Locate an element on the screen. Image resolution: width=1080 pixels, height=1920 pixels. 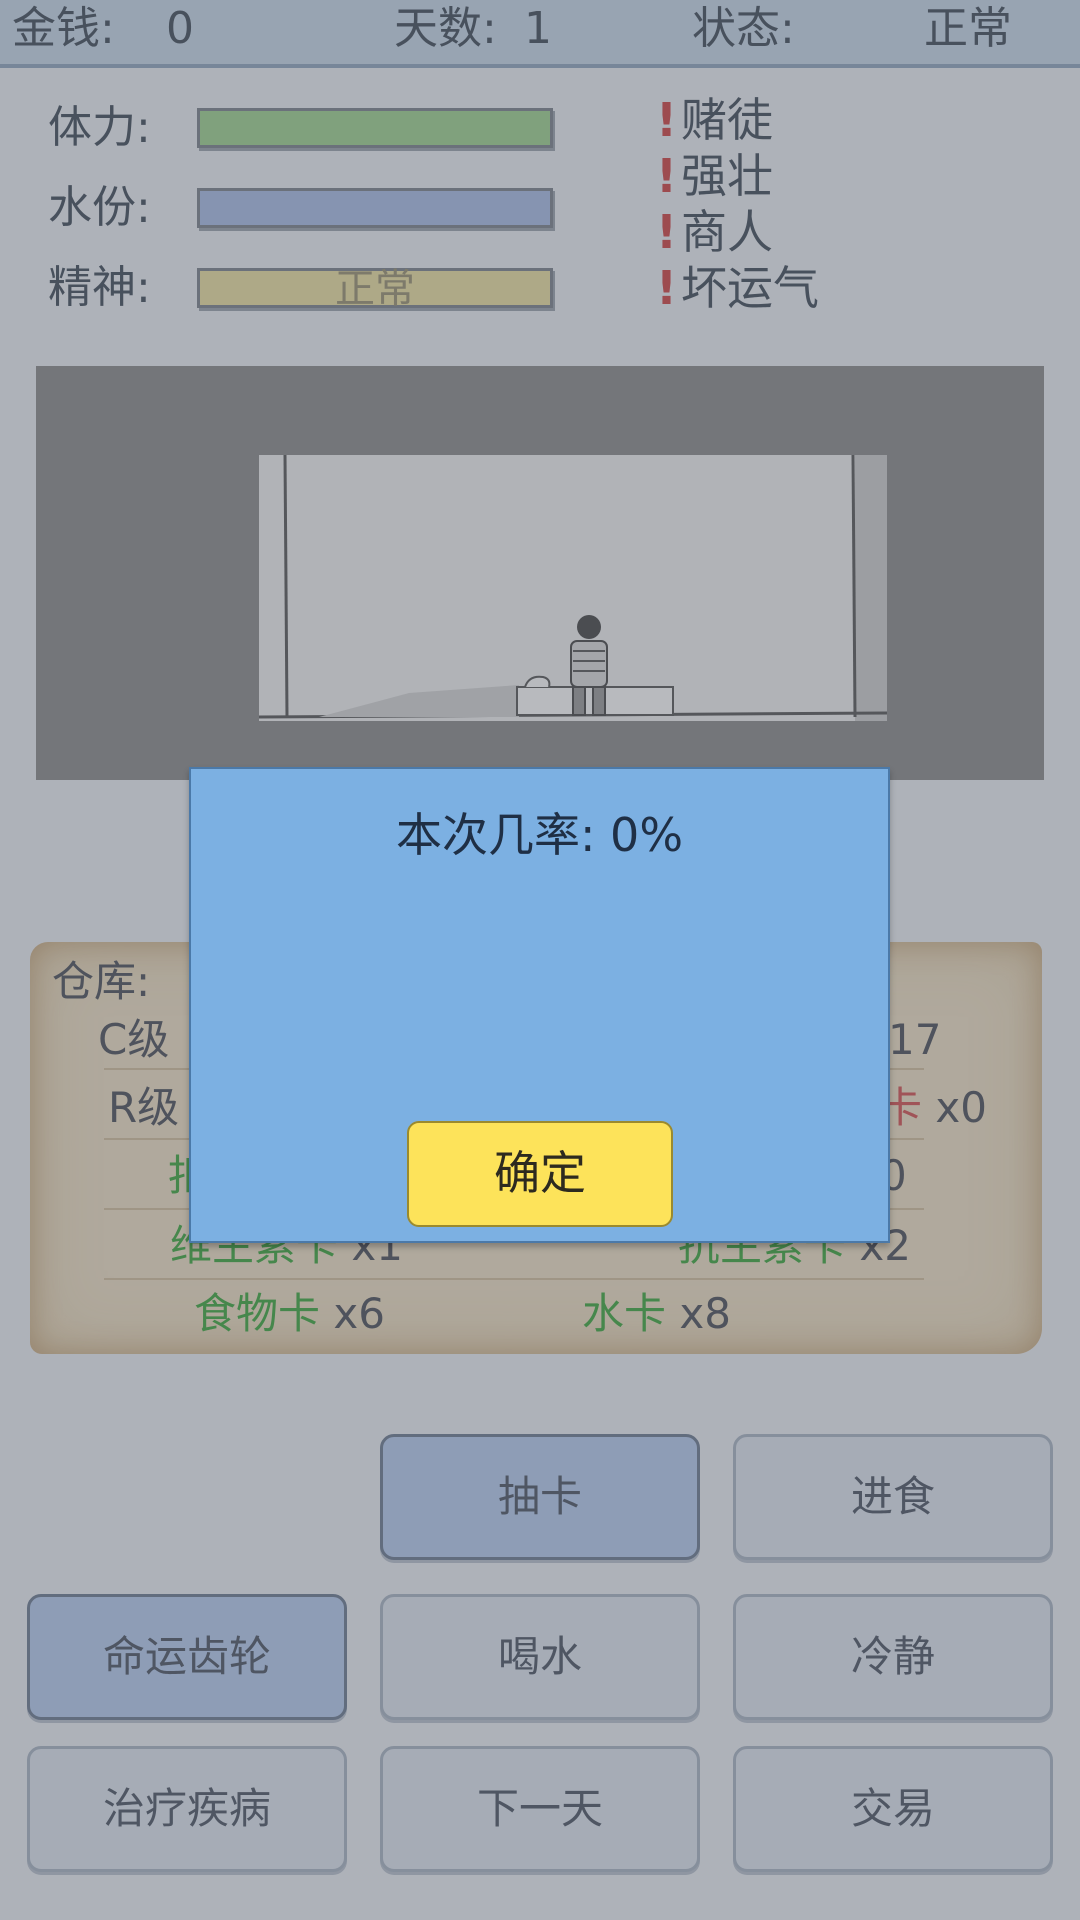
dialog-title: 本次几率: 0% is located at coordinates (539, 835).